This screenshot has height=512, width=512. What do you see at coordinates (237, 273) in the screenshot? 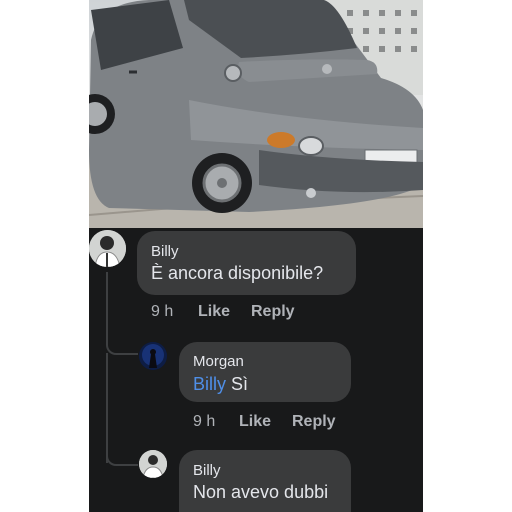
I see `comment-text: È ancora disponibile?` at bounding box center [237, 273].